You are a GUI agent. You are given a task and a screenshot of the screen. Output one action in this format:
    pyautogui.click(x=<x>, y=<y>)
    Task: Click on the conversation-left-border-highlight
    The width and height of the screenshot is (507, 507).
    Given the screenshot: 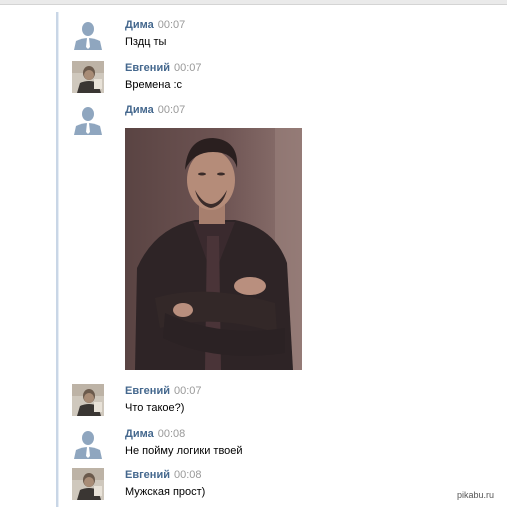 What is the action you would take?
    pyautogui.click(x=58, y=259)
    